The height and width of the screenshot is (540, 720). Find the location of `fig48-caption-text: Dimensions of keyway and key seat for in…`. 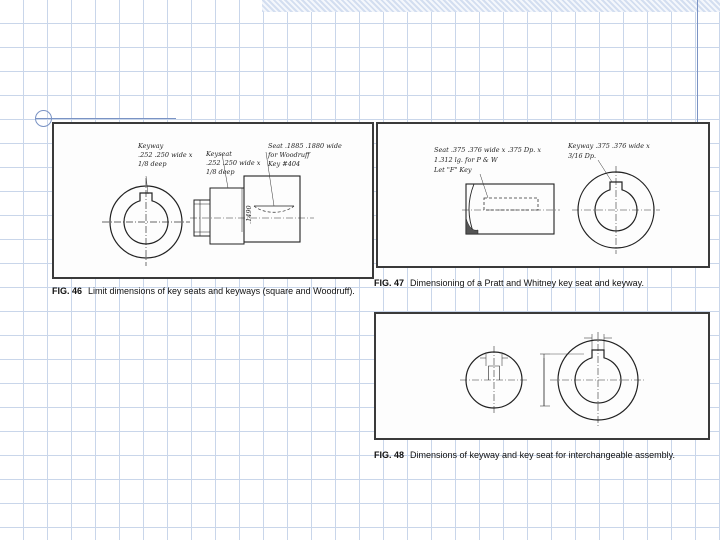

fig48-caption-text: Dimensions of keyway and key seat for in… is located at coordinates (542, 455).